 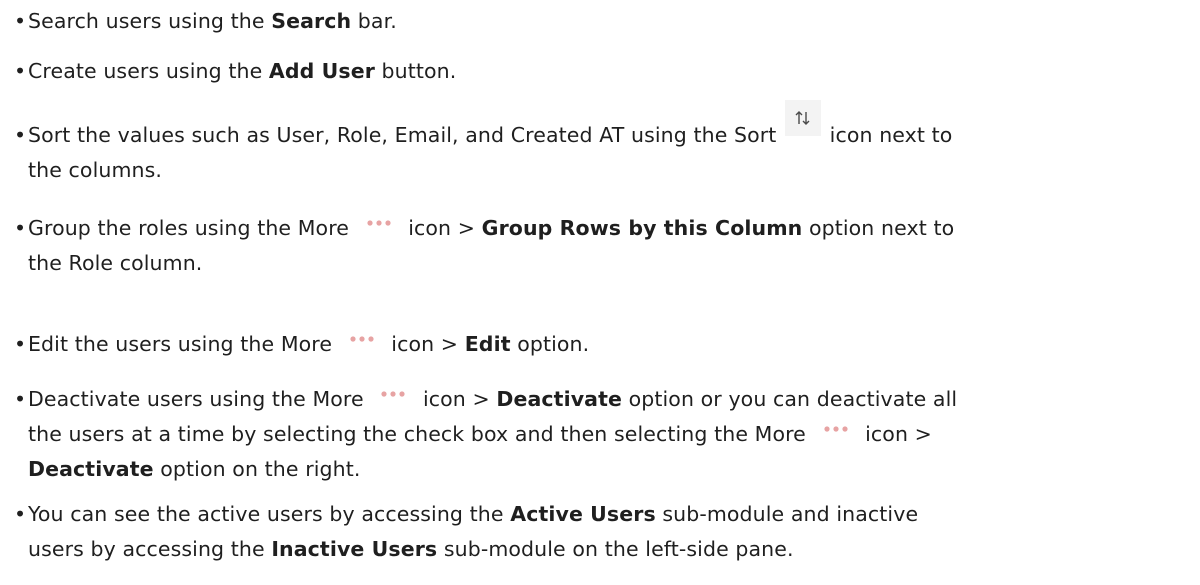 What do you see at coordinates (415, 71) in the screenshot?
I see `body-text: button.` at bounding box center [415, 71].